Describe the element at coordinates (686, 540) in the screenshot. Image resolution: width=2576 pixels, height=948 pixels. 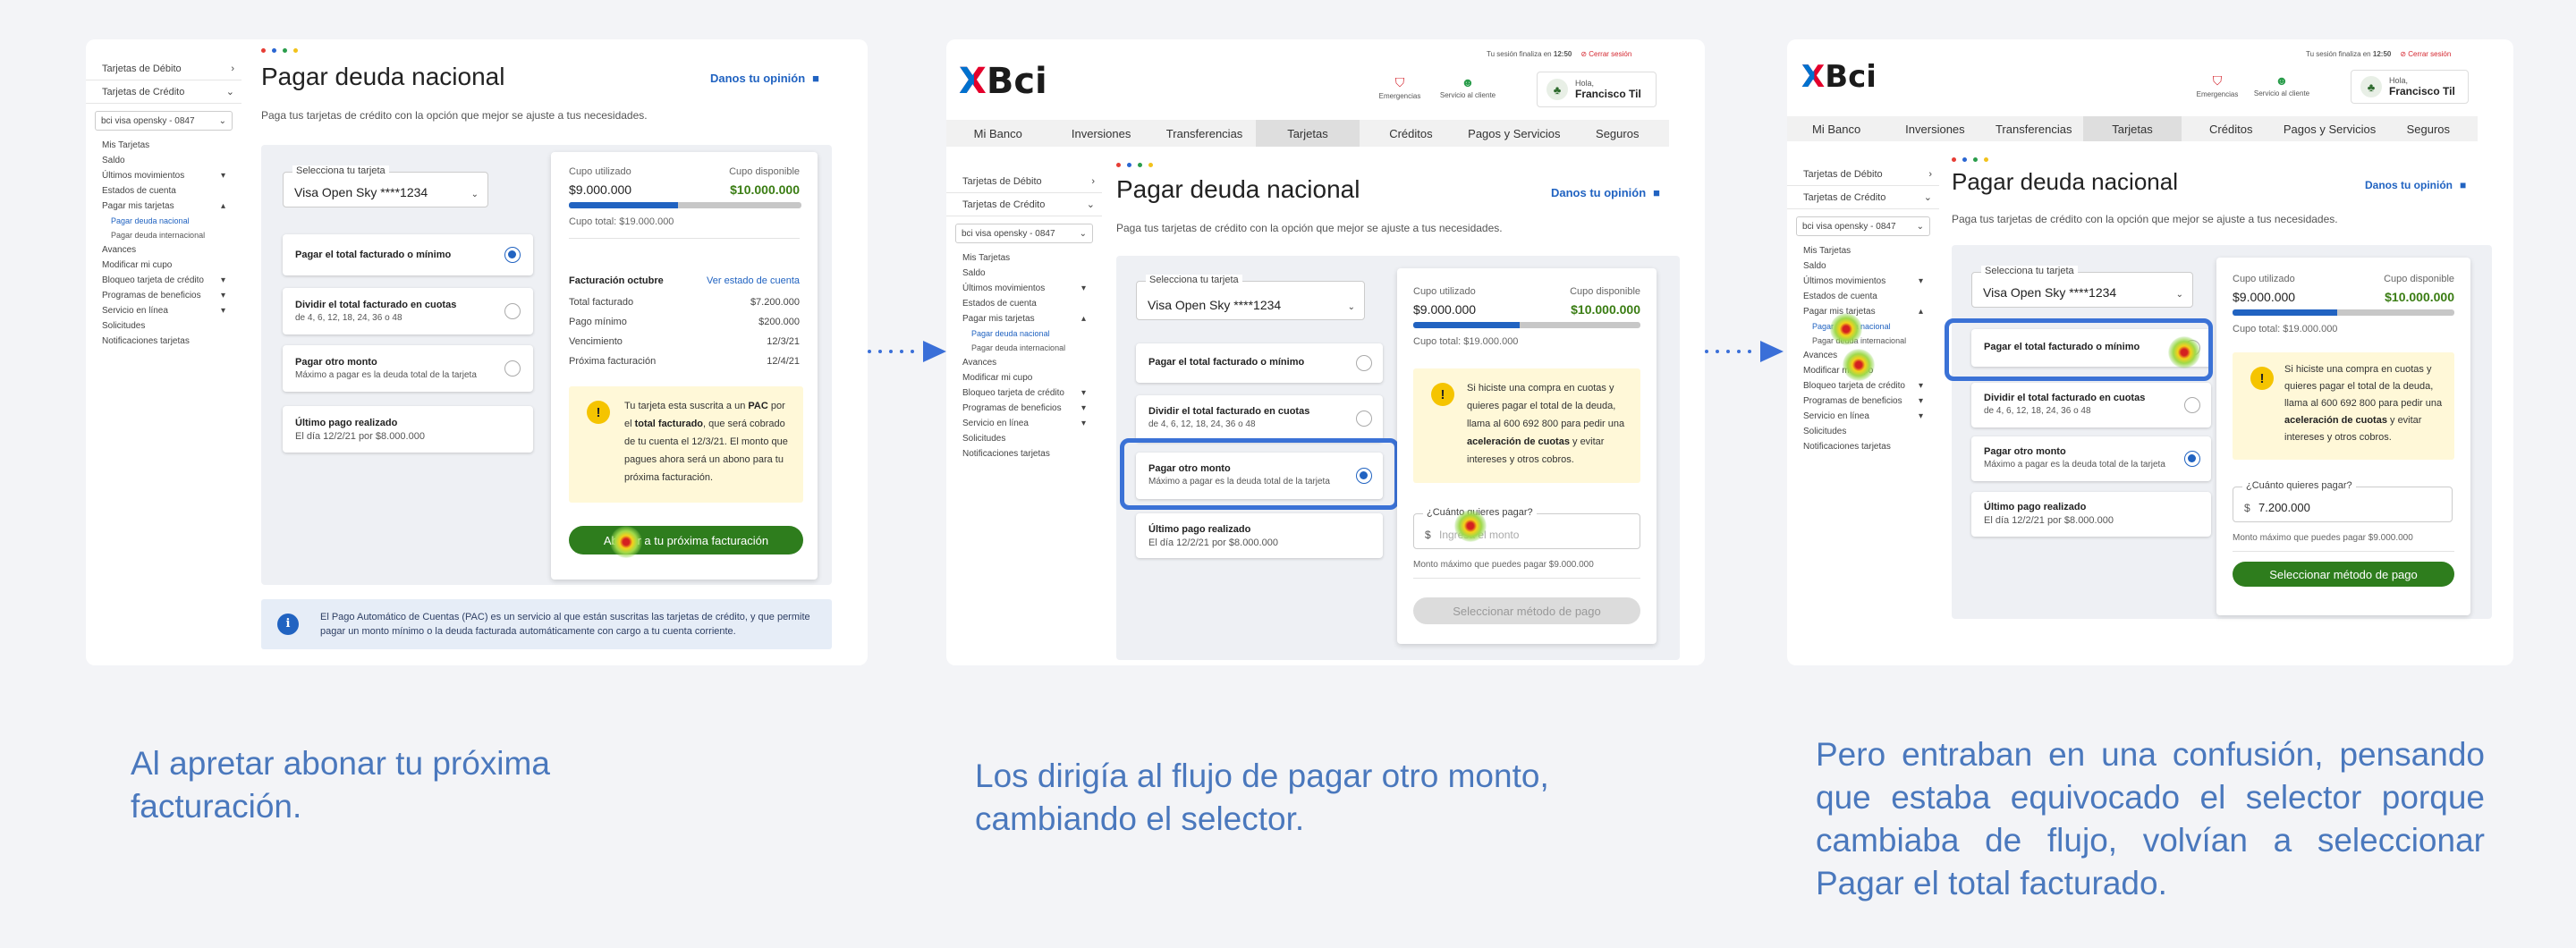
I see `abonar-button: Abonar a tu próxima facturación` at that location.